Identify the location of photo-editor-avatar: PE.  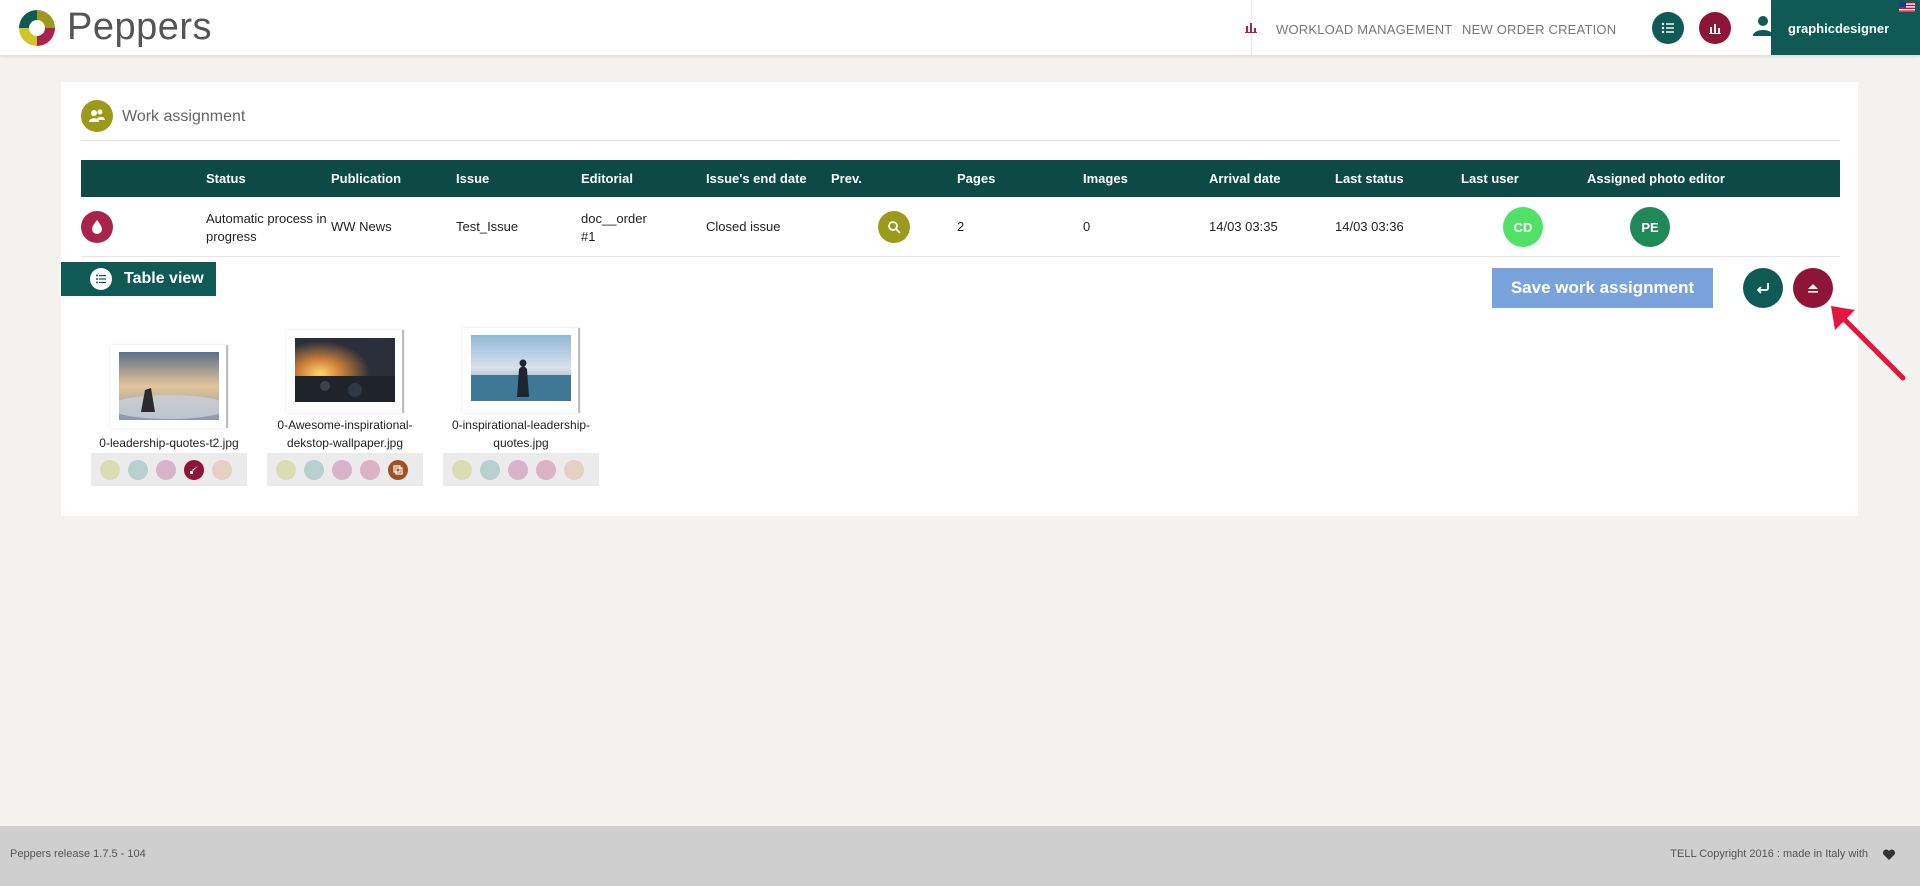
(1650, 227).